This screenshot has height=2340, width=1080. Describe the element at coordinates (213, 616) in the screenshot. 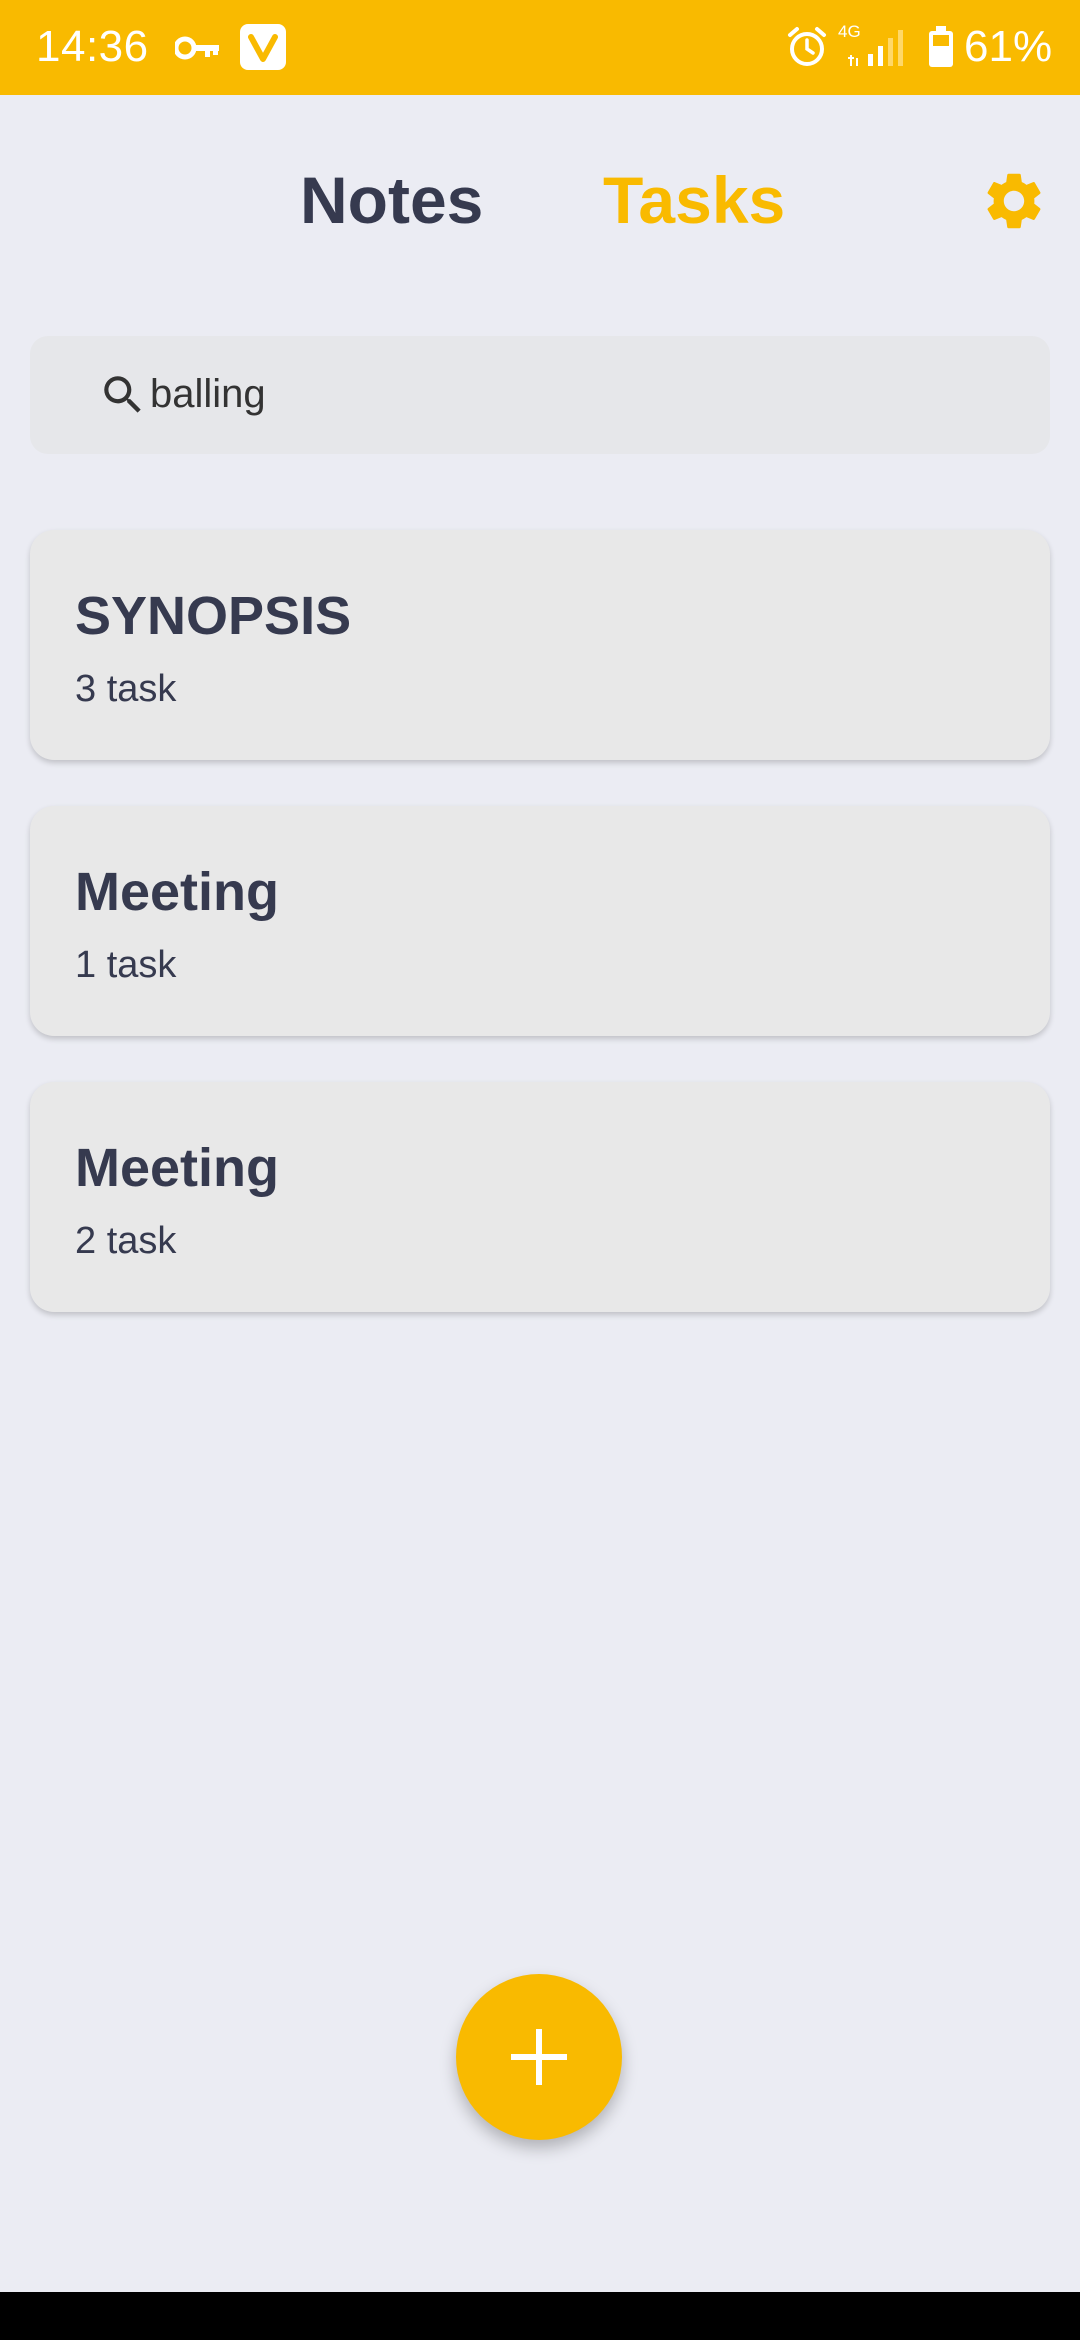

I see `task-list-title: SYNOPSIS` at that location.